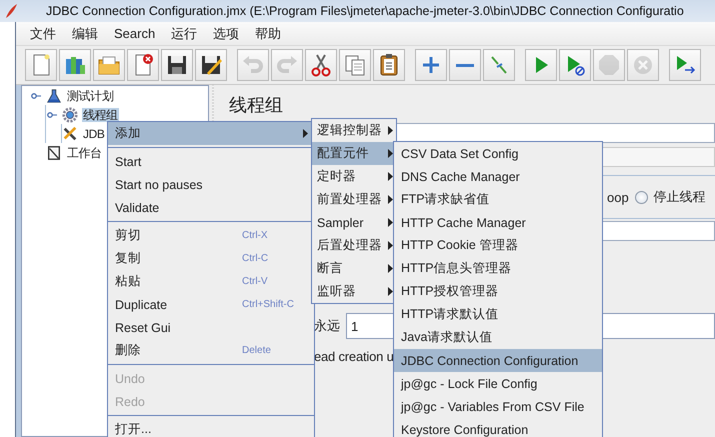 The width and height of the screenshot is (715, 437). I want to click on radio-label: 停止线程, so click(680, 197).